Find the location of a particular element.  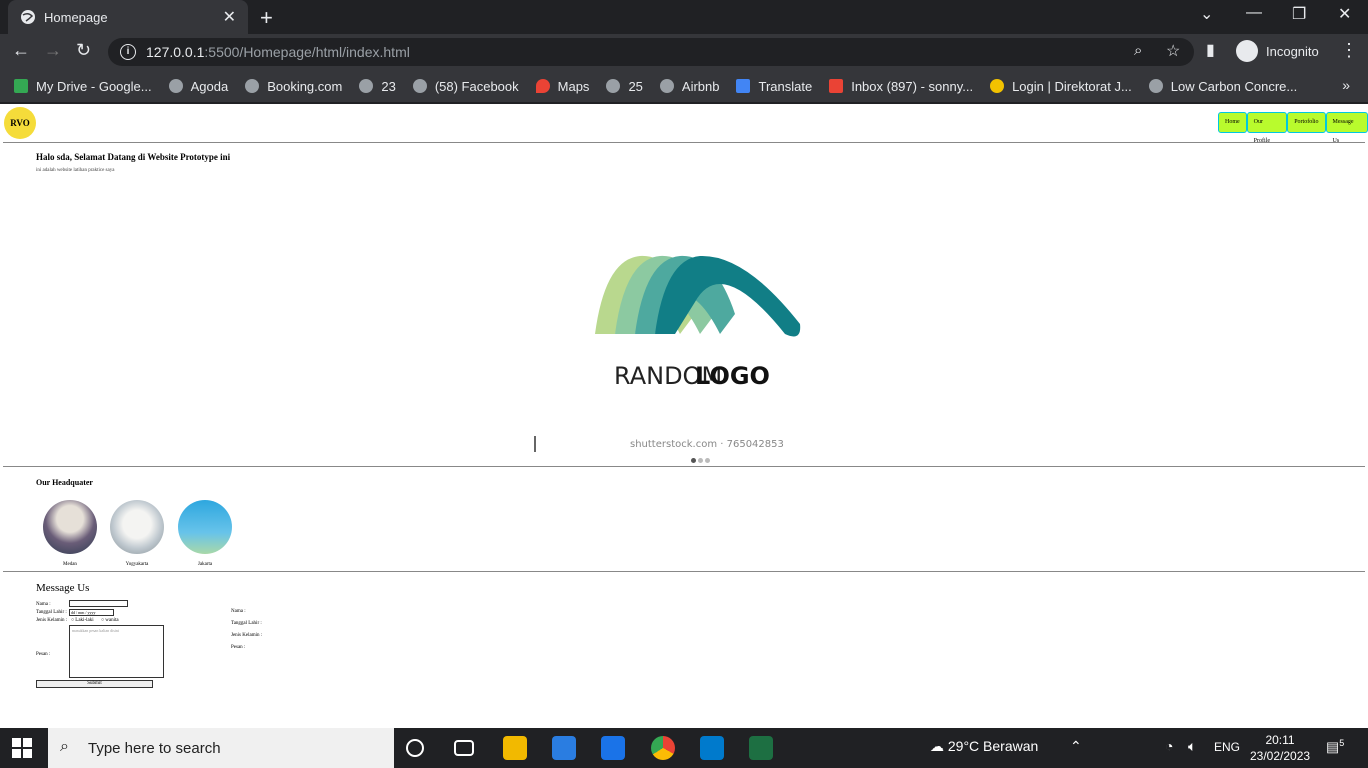

notification-icon: ▤5 is located at coordinates (1335, 747).